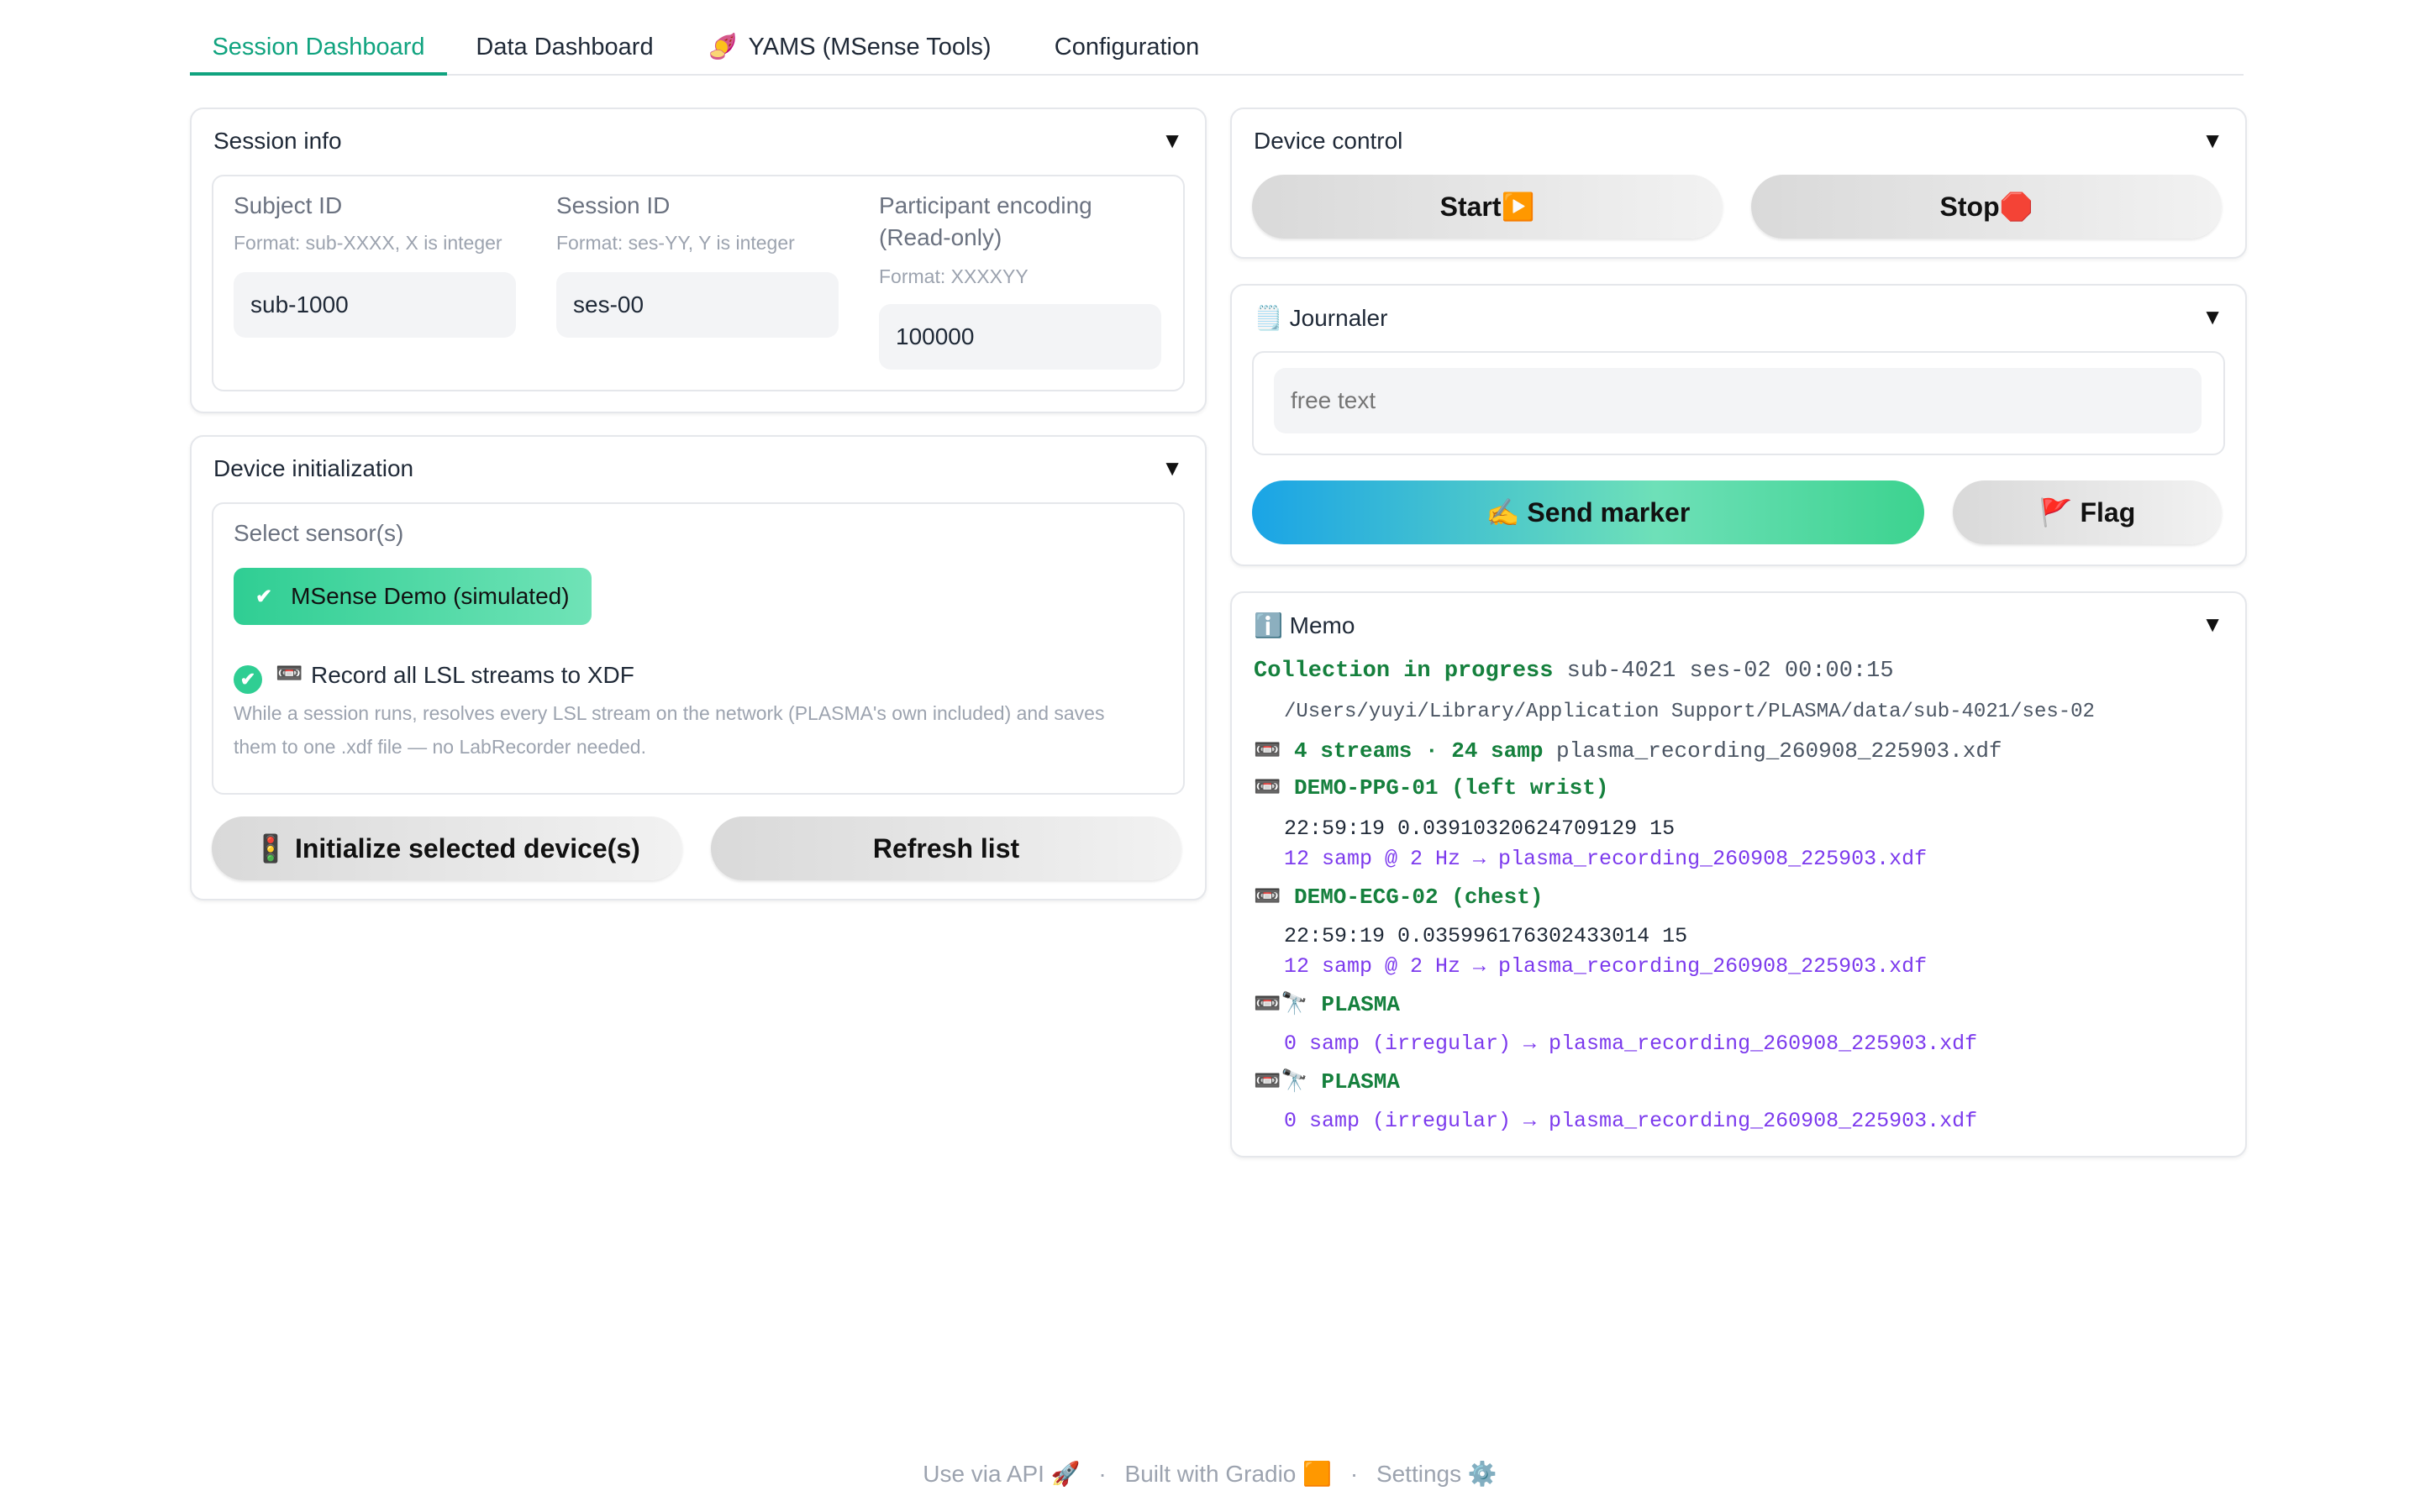  Describe the element at coordinates (472, 675) in the screenshot. I see `record-xdf-label: Record all LSL streams to XDF` at that location.